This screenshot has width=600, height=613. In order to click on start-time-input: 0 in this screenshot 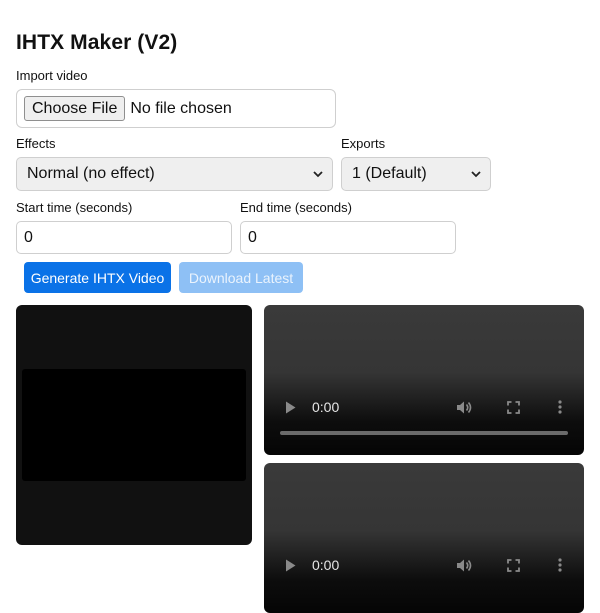, I will do `click(124, 237)`.